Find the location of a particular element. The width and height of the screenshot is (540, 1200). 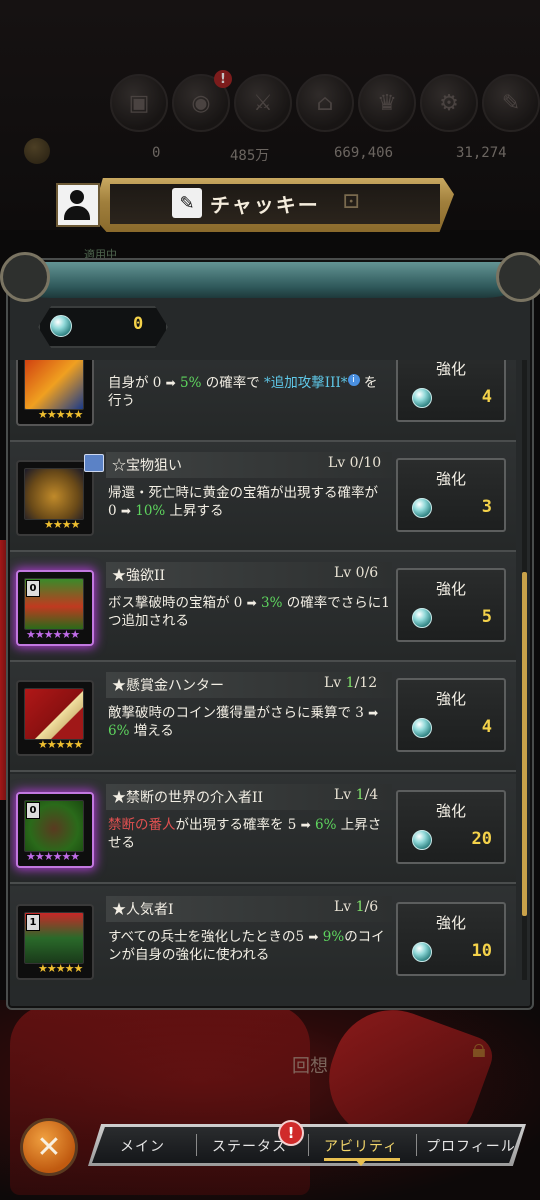

desc-value: 9% is located at coordinates (333, 937).